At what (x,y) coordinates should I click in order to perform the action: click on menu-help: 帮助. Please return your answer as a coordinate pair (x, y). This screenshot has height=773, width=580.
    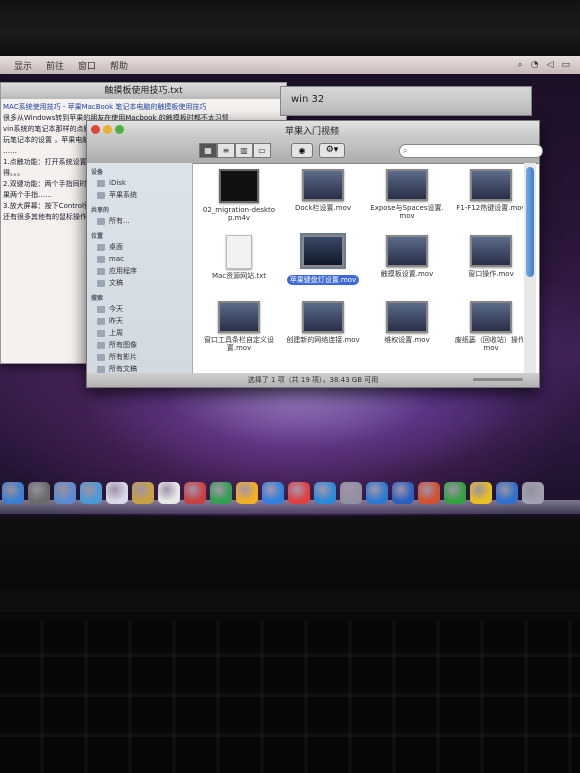
    Looking at the image, I should click on (119, 65).